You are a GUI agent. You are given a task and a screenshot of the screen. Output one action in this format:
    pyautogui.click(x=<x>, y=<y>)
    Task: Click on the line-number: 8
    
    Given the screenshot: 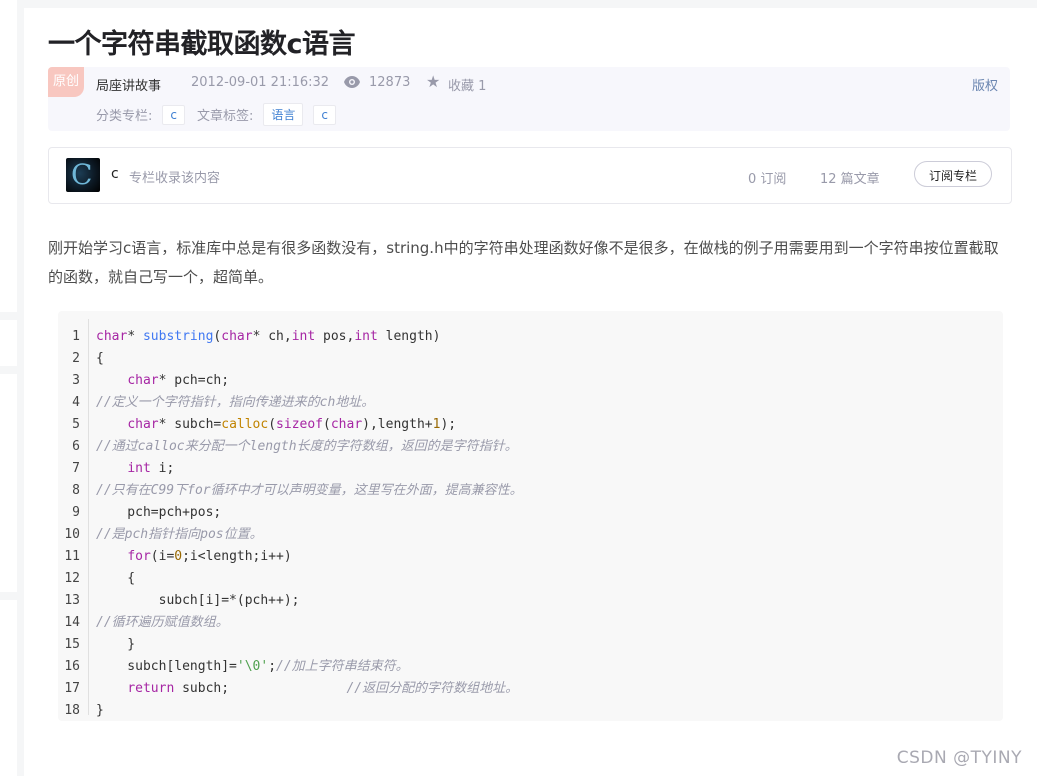 What is the action you would take?
    pyautogui.click(x=76, y=490)
    